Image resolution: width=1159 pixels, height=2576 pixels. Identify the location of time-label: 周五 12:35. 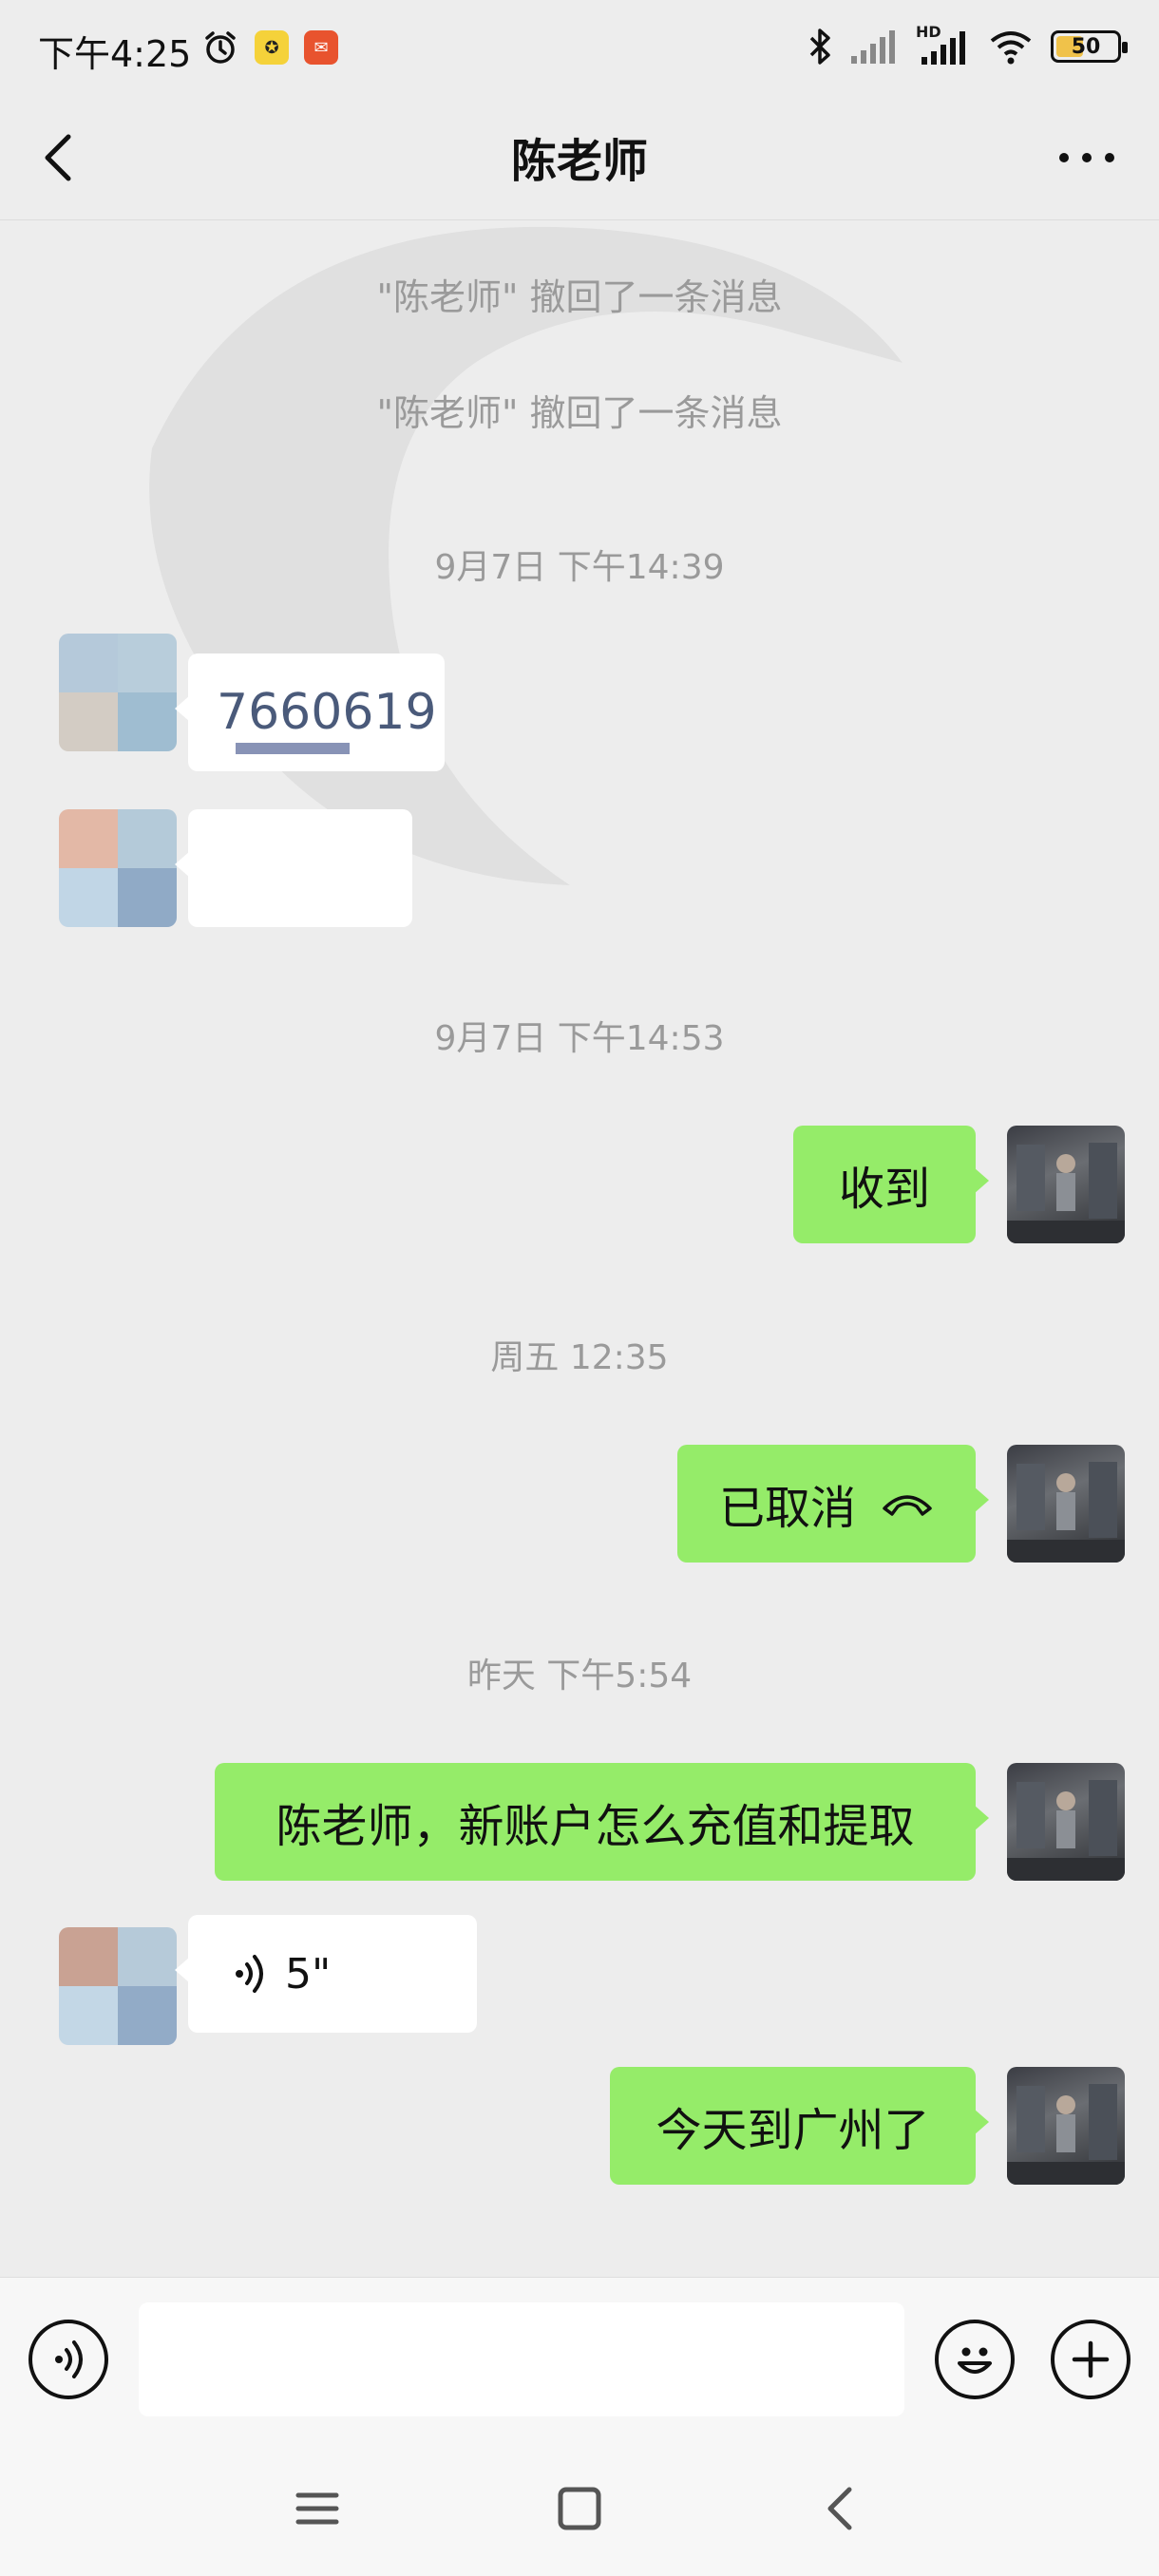
(579, 1357).